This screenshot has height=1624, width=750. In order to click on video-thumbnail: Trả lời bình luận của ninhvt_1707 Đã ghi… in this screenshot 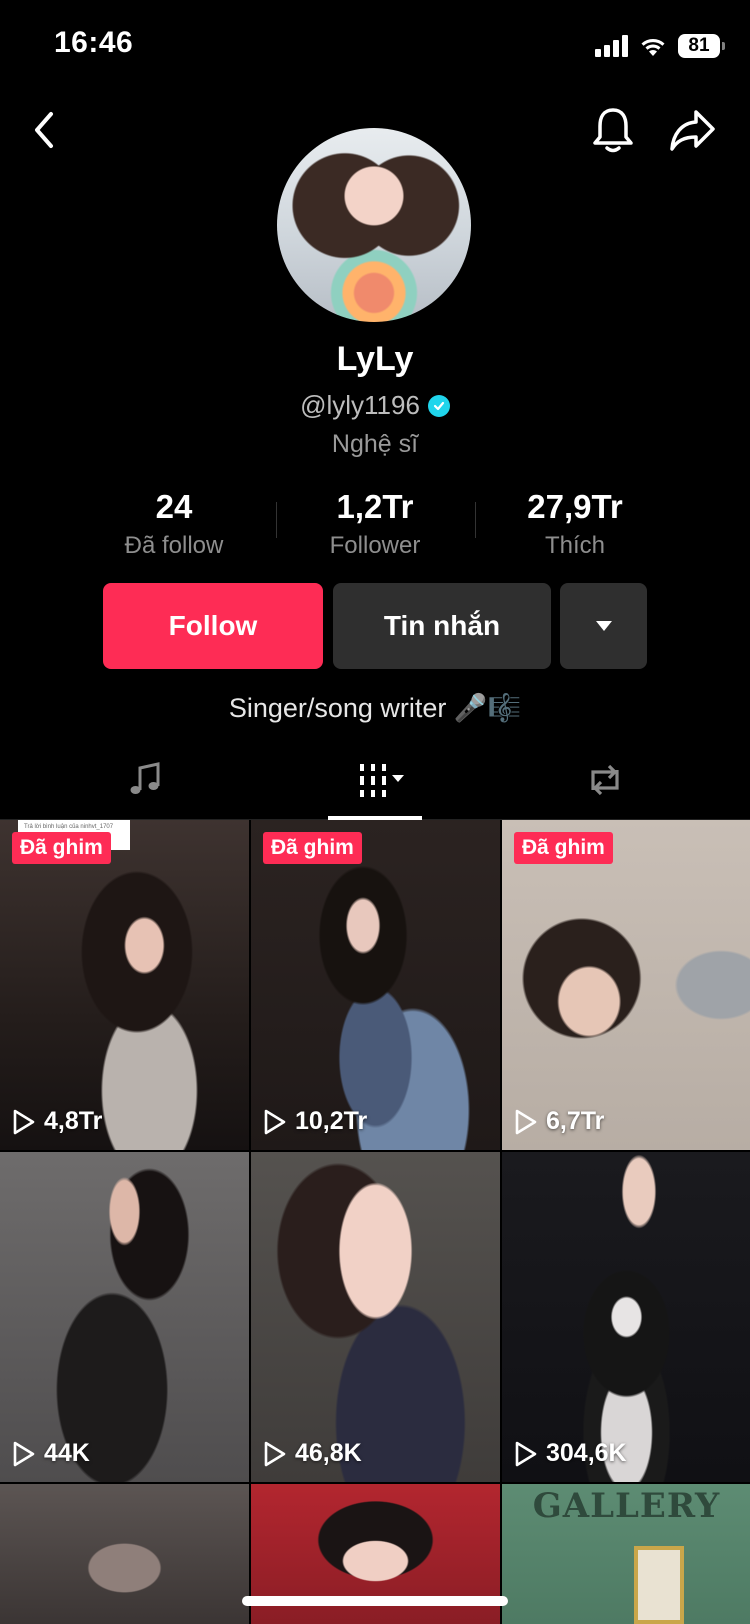, I will do `click(124, 985)`.